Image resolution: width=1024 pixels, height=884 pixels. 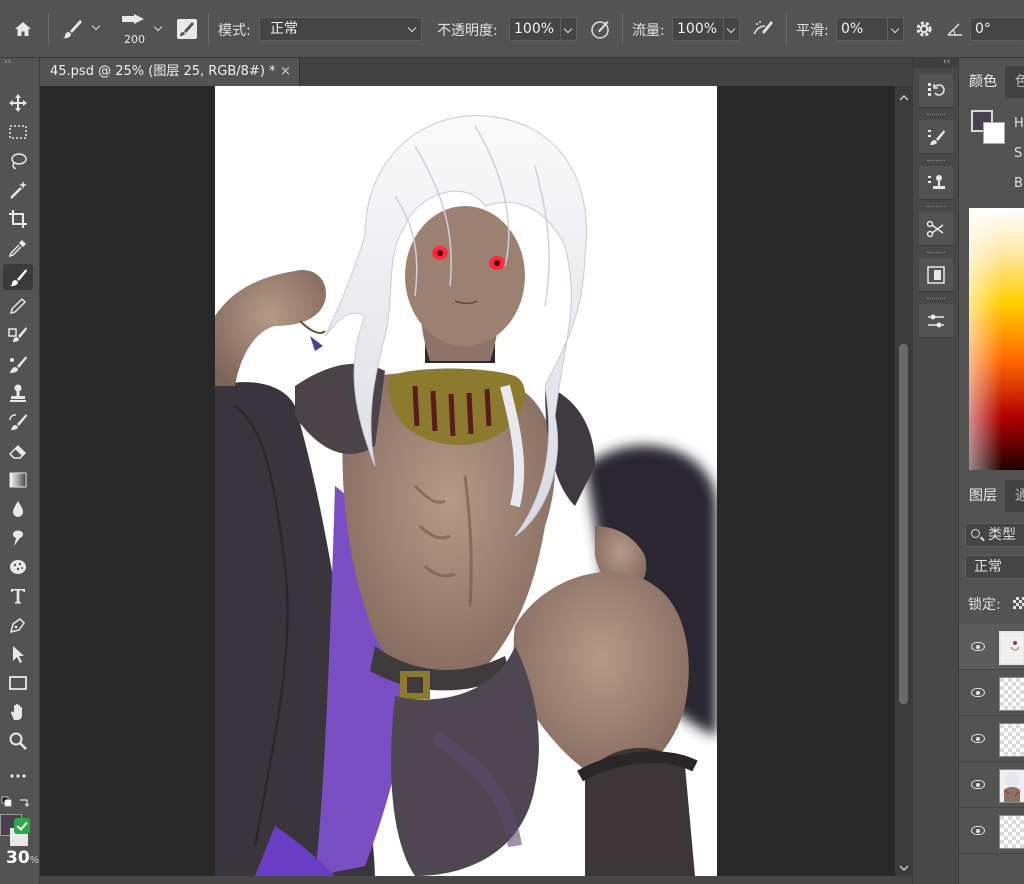 What do you see at coordinates (1019, 82) in the screenshot?
I see `tab-swatches-label: 色` at bounding box center [1019, 82].